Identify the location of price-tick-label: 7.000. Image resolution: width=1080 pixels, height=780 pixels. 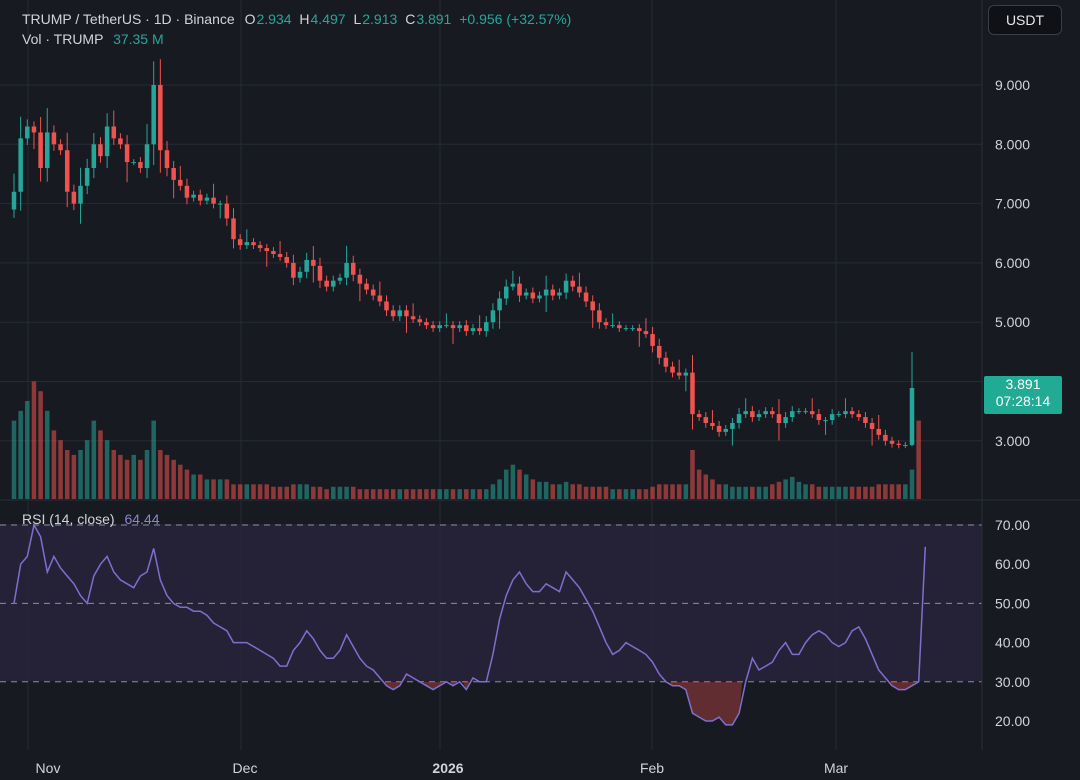
(1012, 204).